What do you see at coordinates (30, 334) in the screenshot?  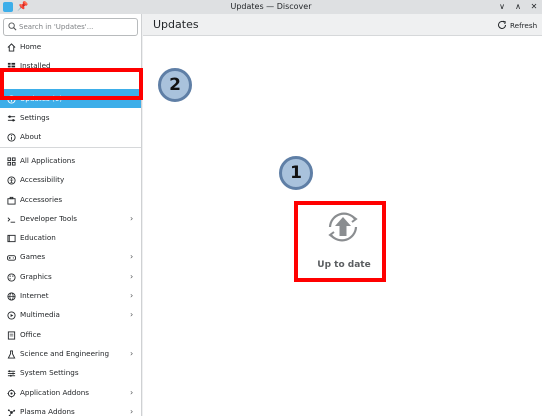 I see `sidebar-item-label: Office` at bounding box center [30, 334].